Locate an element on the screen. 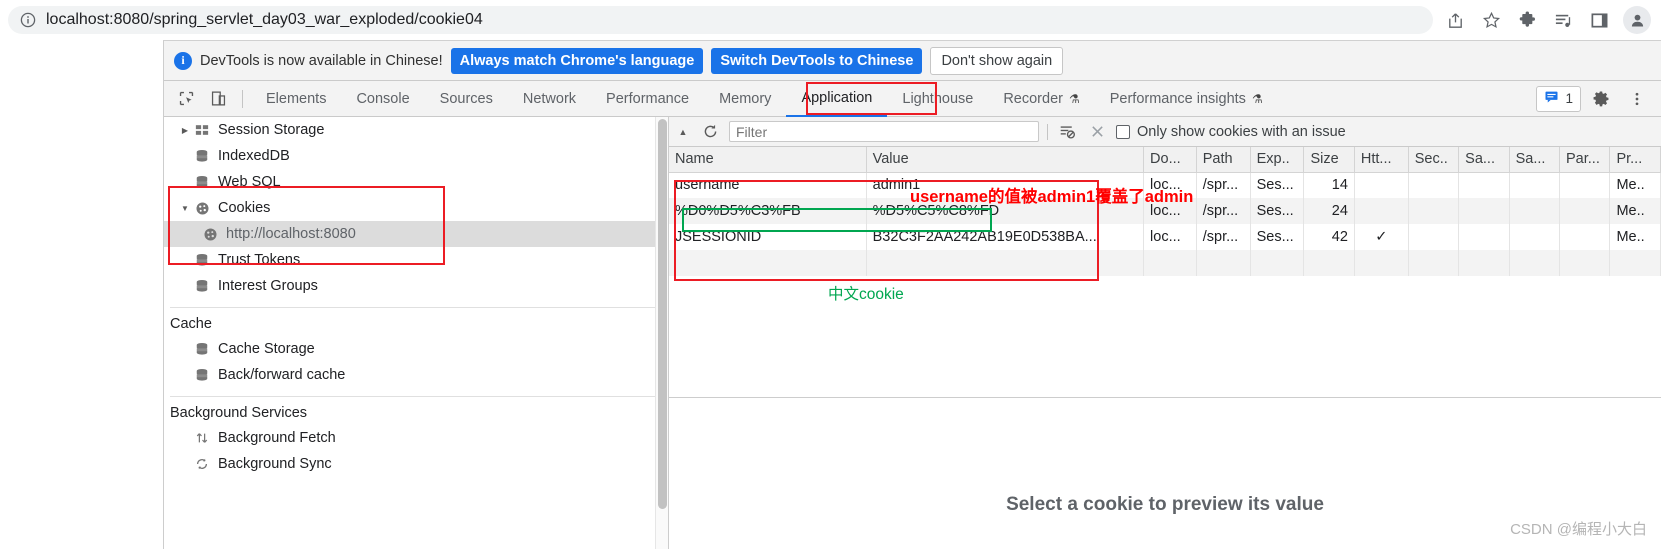 Image resolution: width=1661 pixels, height=549 pixels. toolbar-divider is located at coordinates (1047, 131).